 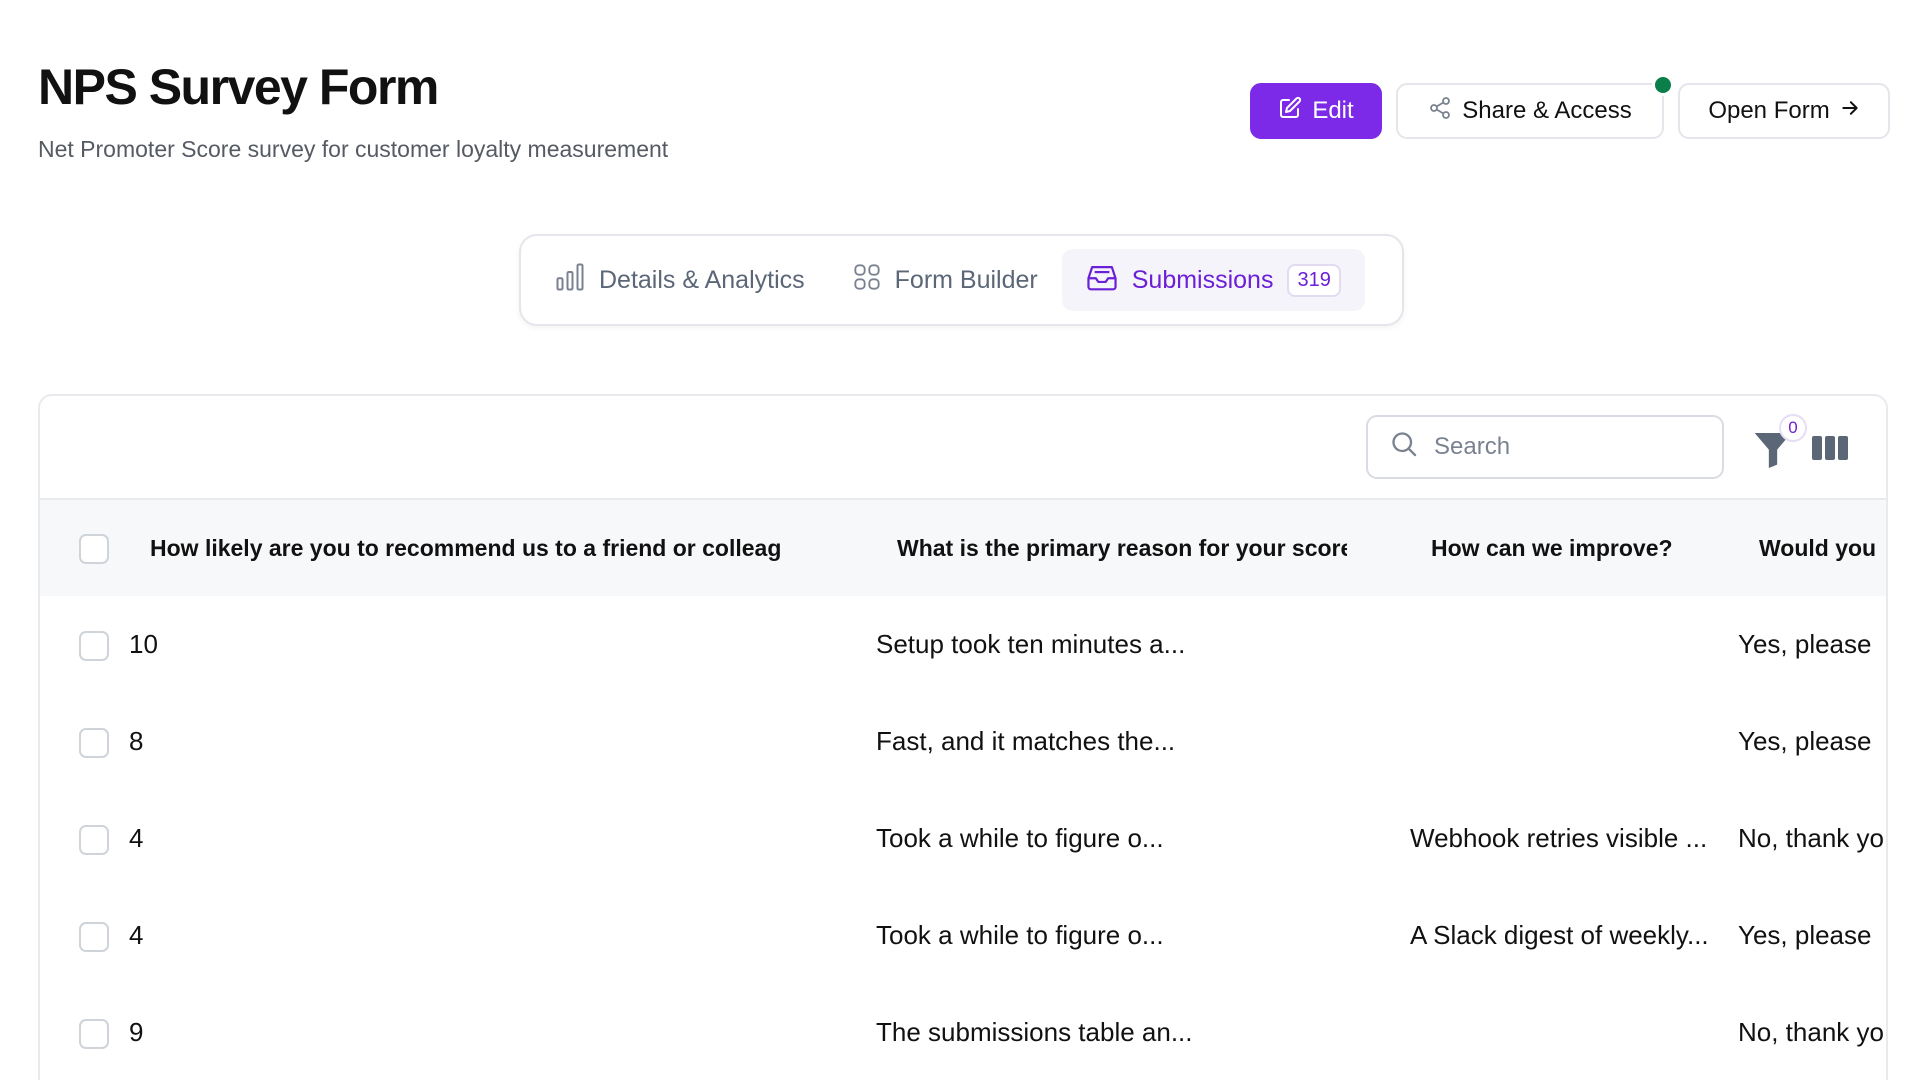 What do you see at coordinates (702, 279) in the screenshot?
I see `tab-label: Details & Analytics` at bounding box center [702, 279].